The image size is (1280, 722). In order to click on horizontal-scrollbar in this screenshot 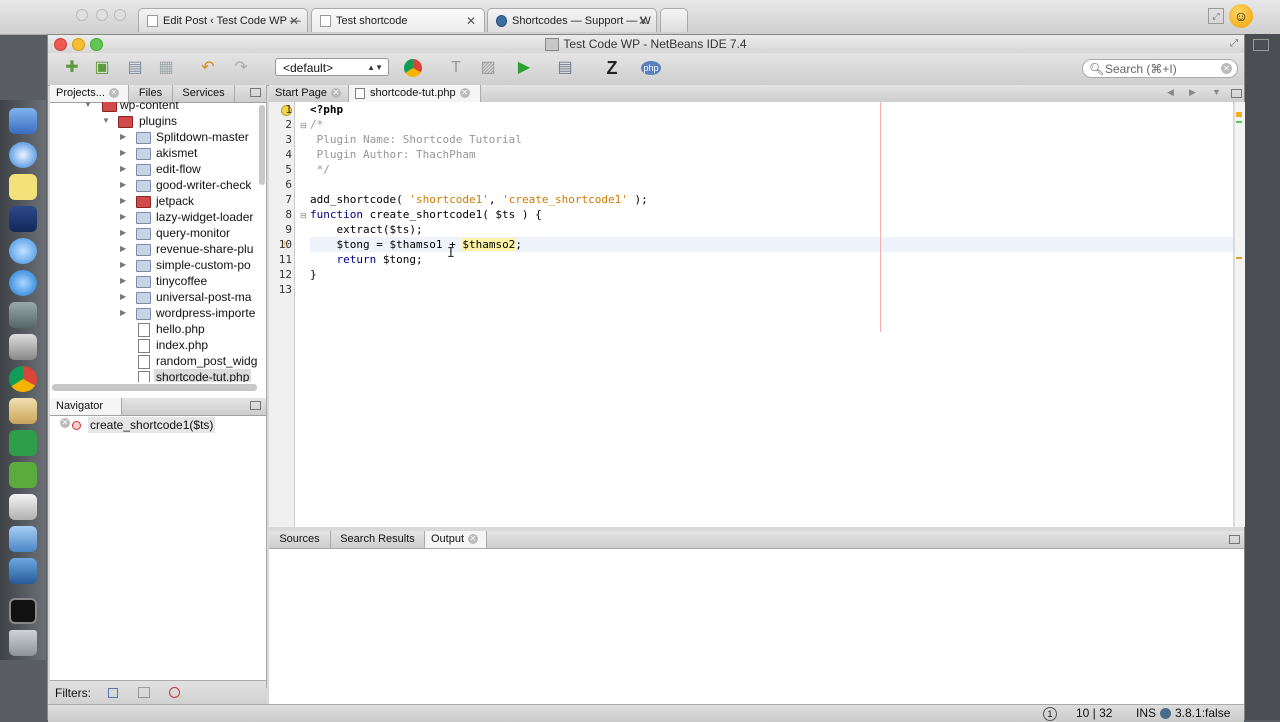, I will do `click(154, 387)`.